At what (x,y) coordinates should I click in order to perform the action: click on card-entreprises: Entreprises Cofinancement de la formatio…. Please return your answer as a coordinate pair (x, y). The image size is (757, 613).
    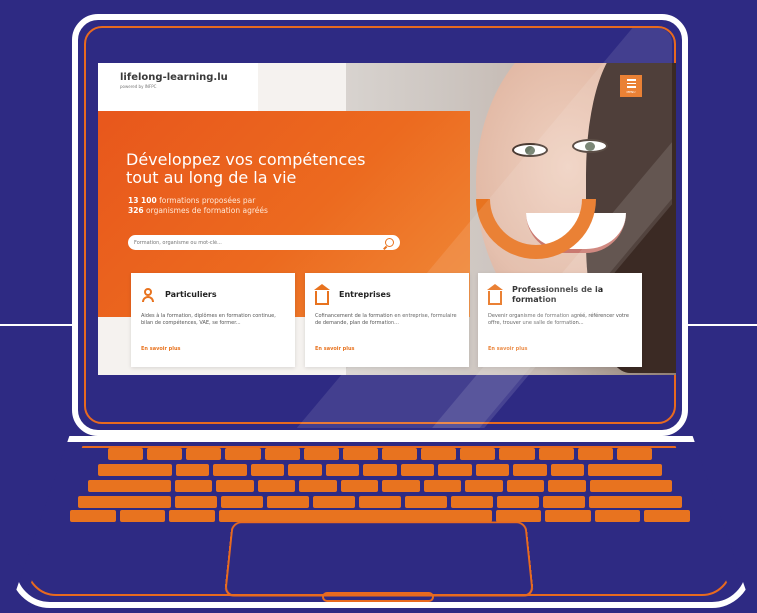
    Looking at the image, I should click on (387, 320).